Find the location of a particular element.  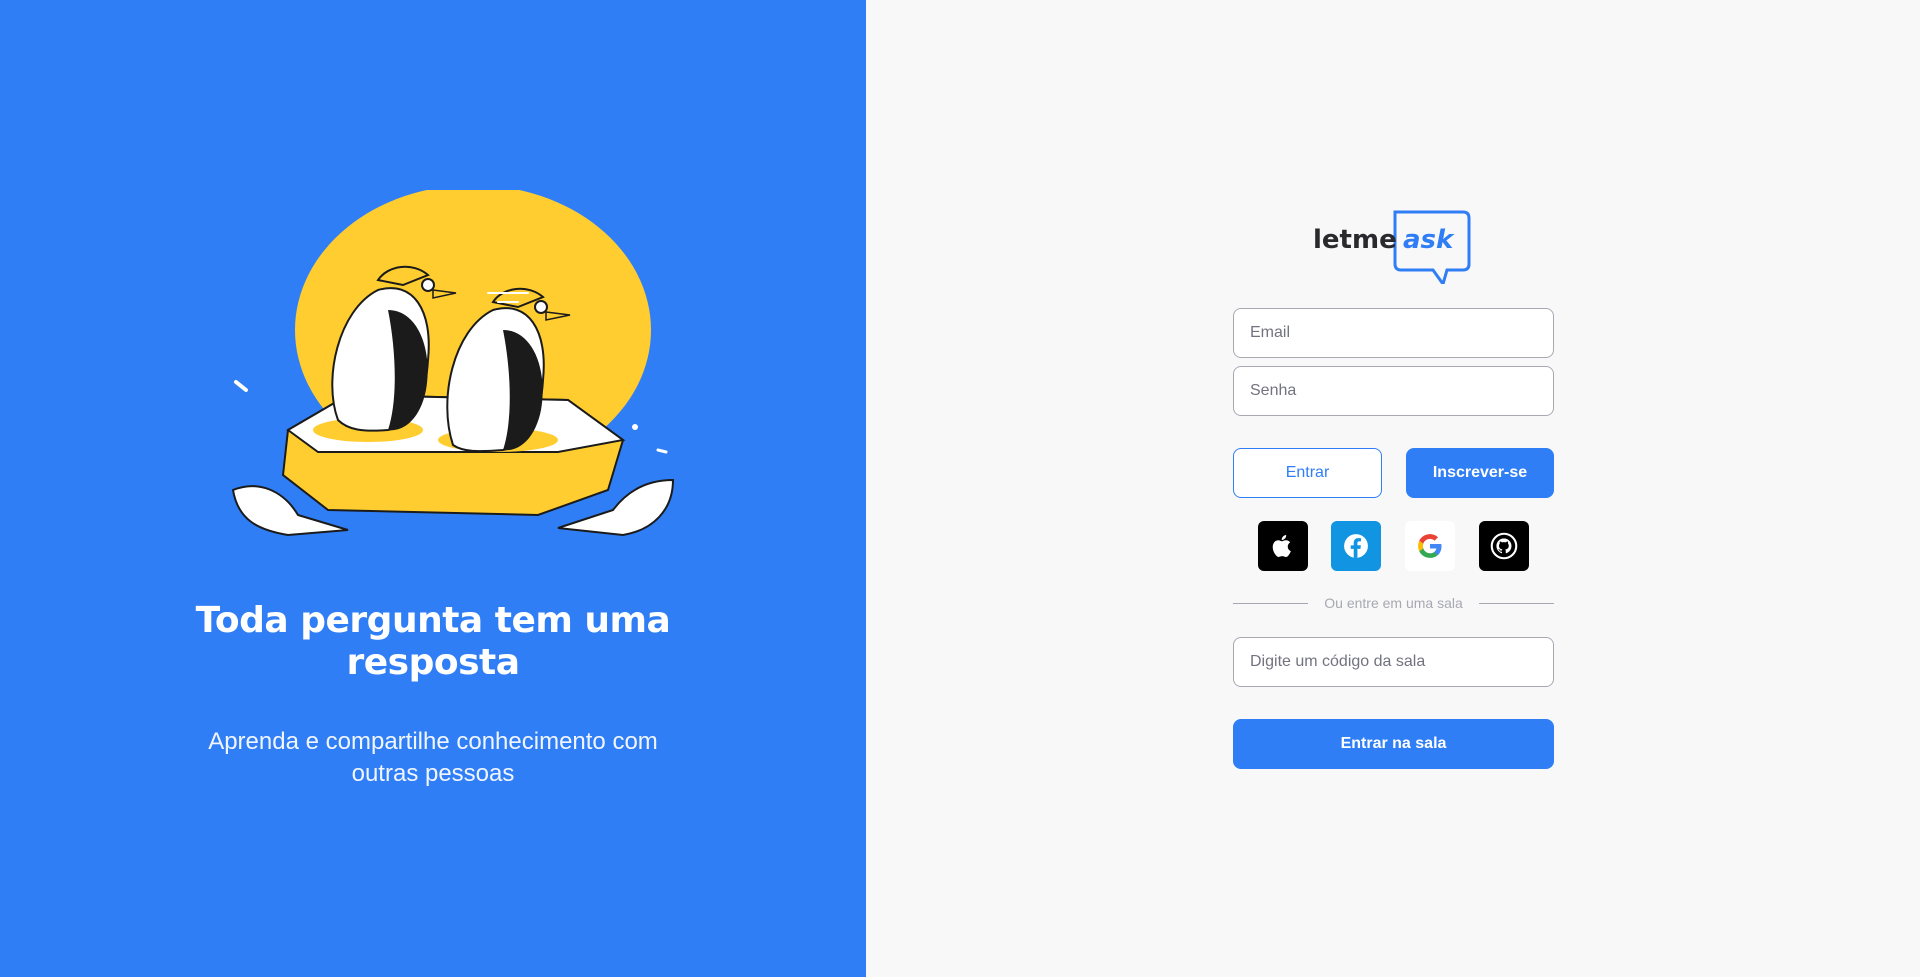

hero-title: Toda pergunta tem uma resposta is located at coordinates (433, 642).